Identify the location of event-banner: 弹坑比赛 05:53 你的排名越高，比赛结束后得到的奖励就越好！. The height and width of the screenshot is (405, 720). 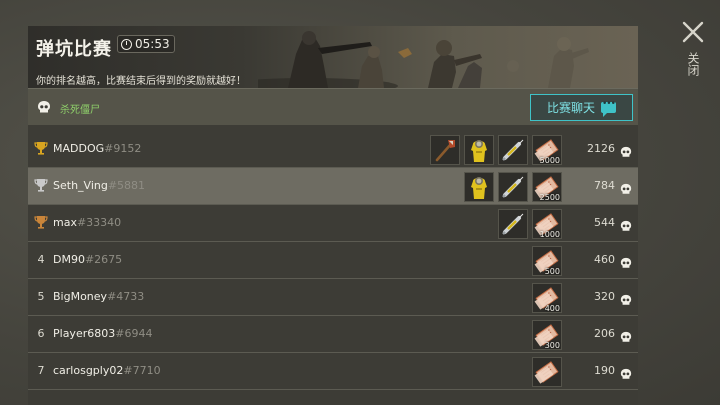
(333, 57).